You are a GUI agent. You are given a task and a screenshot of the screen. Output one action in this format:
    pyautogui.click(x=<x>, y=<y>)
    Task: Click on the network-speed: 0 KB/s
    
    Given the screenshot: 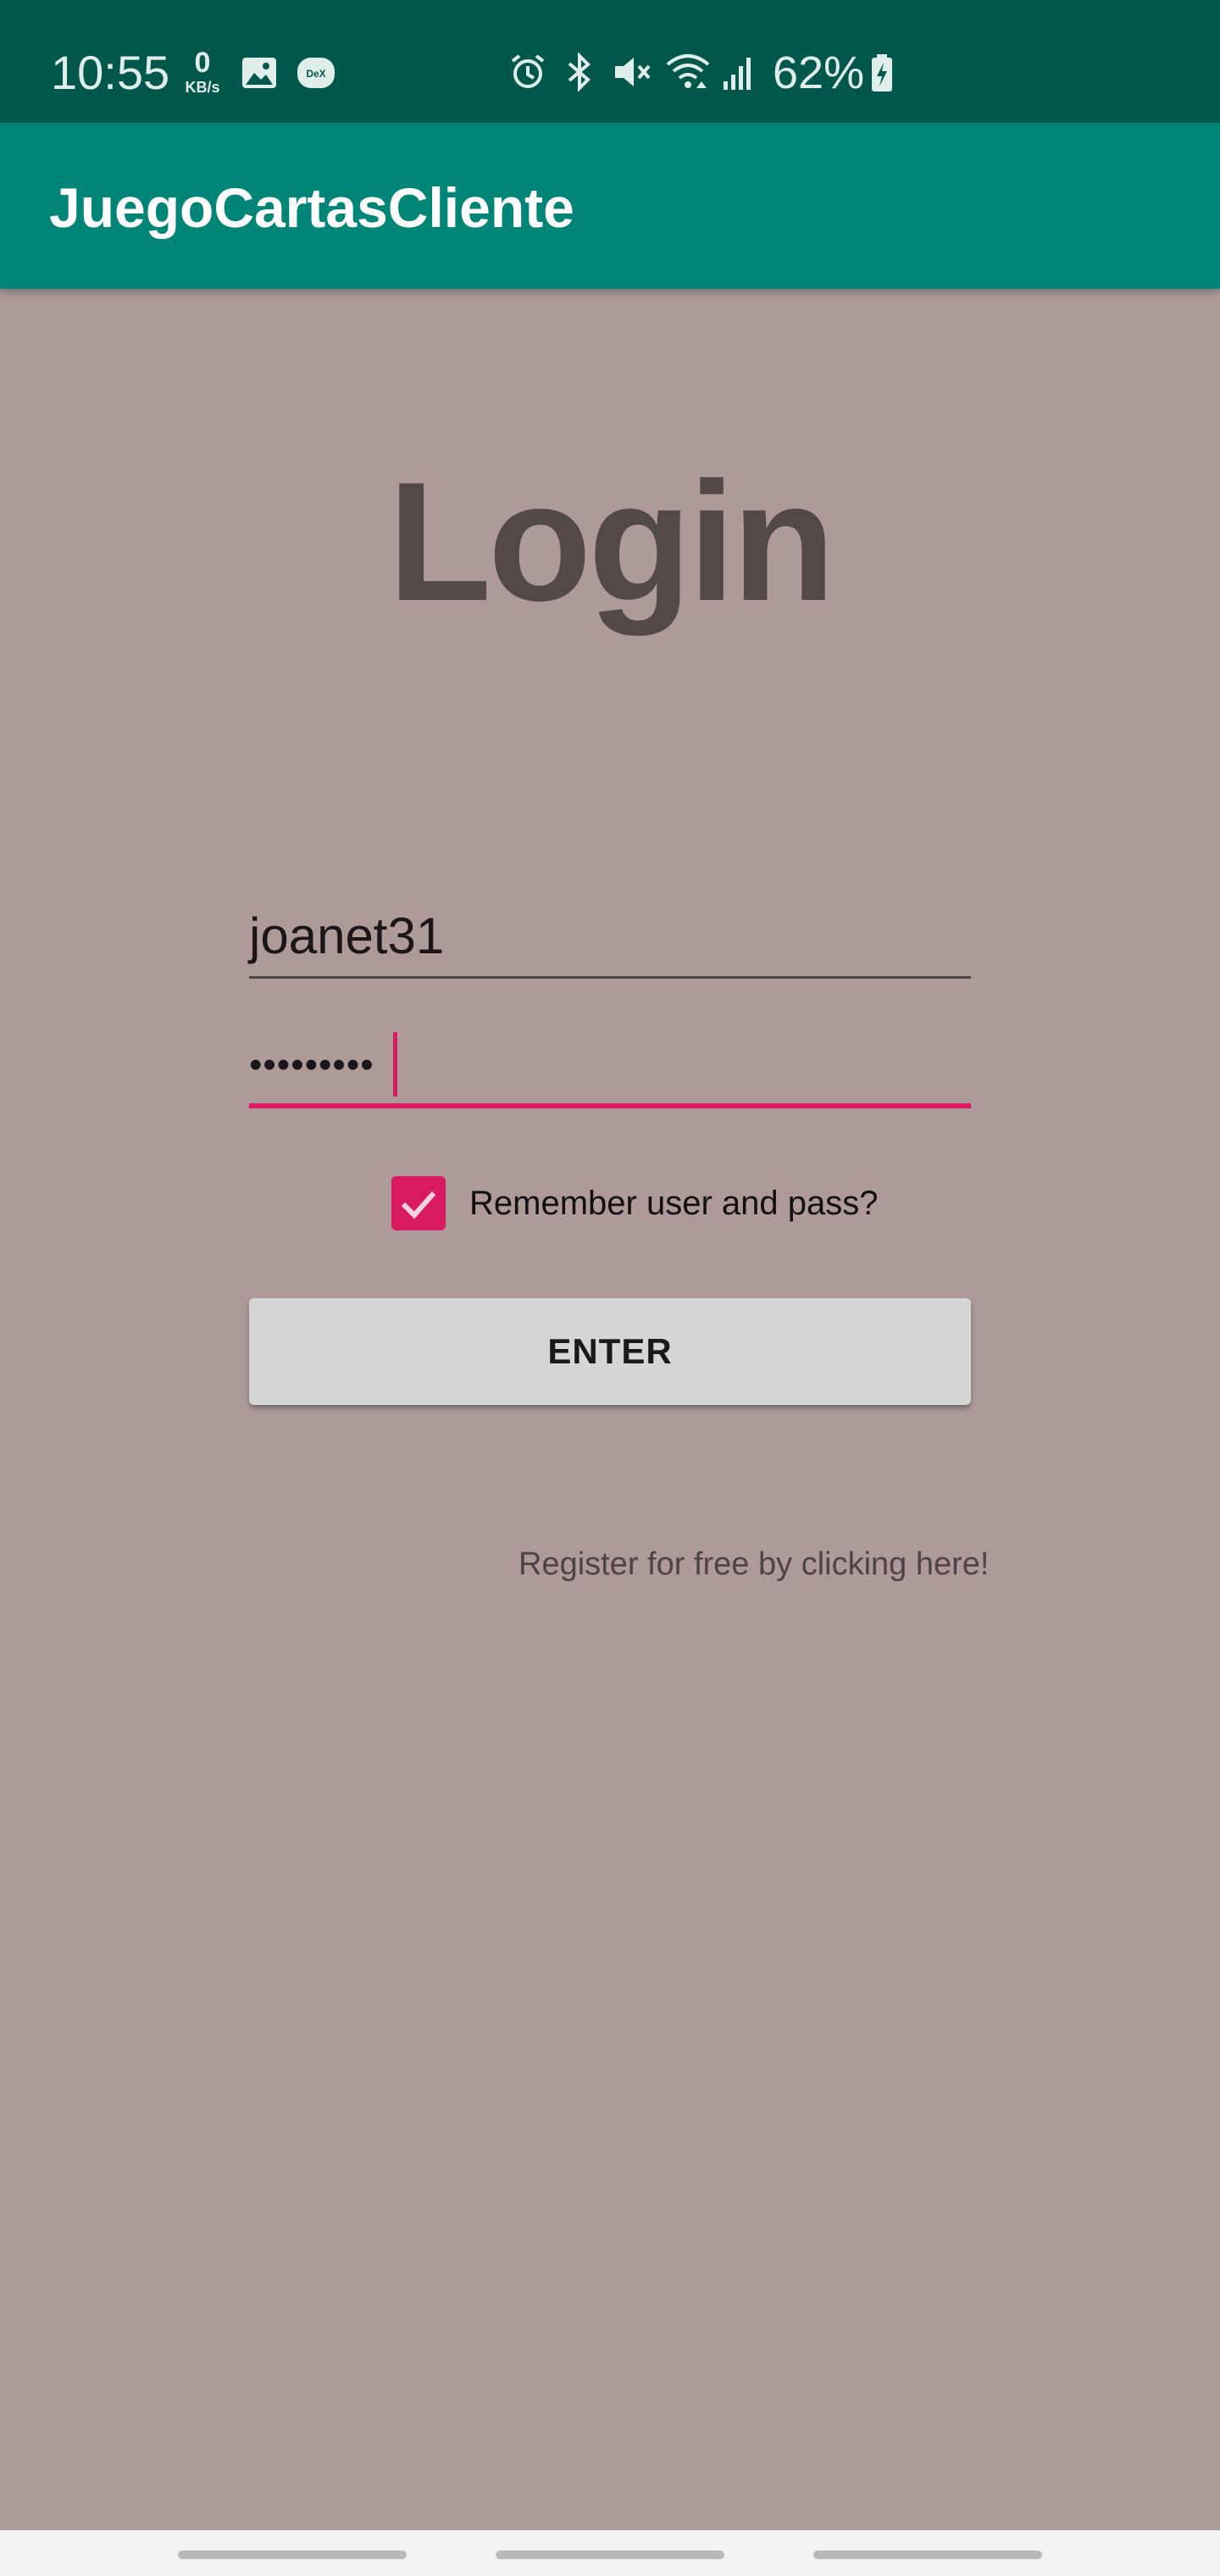 What is the action you would take?
    pyautogui.click(x=202, y=72)
    